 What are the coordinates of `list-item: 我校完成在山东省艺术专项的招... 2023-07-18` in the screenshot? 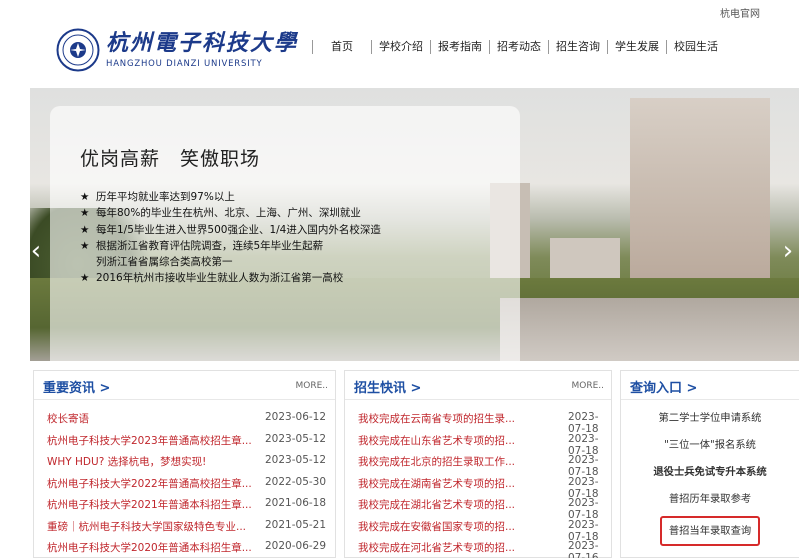 It's located at (478, 445).